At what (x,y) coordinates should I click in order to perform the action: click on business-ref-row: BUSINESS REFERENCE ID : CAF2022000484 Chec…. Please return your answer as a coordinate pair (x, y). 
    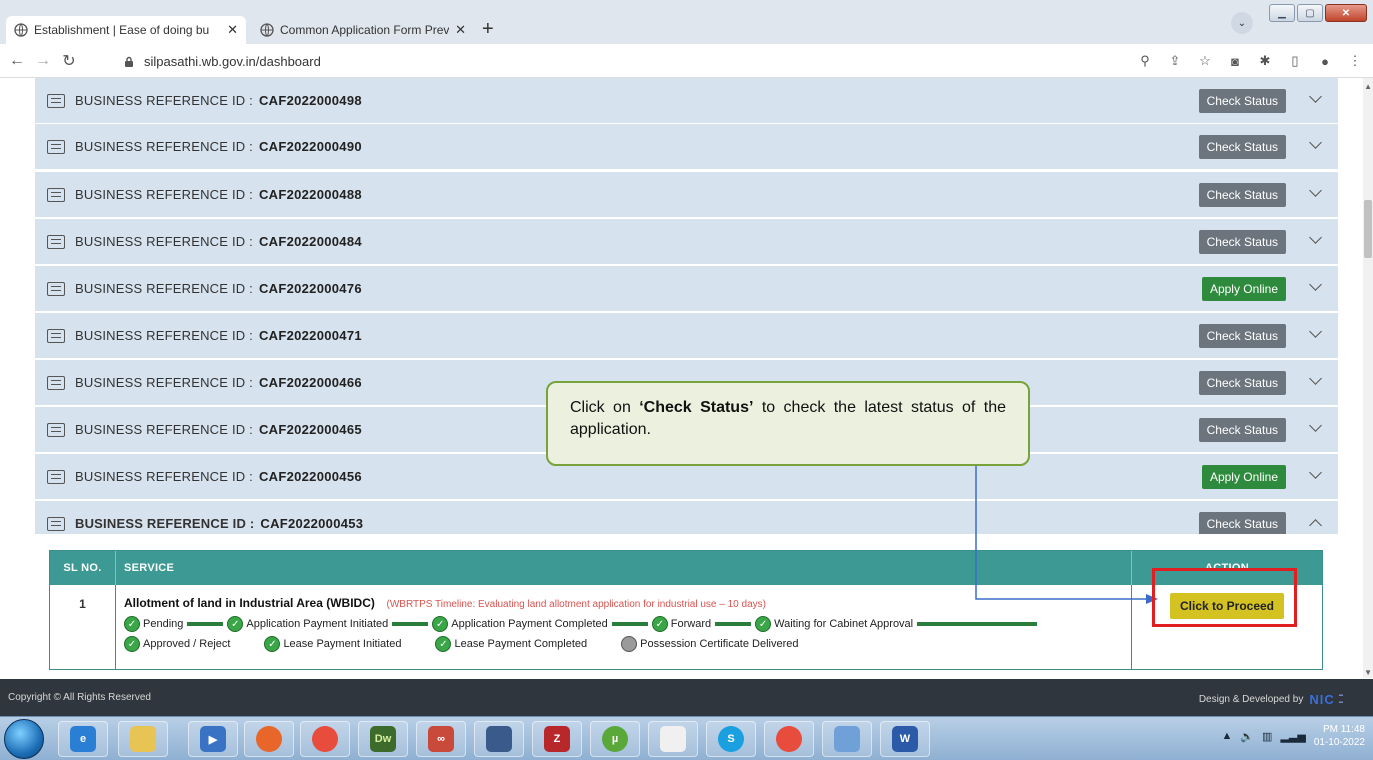
    Looking at the image, I should click on (686, 242).